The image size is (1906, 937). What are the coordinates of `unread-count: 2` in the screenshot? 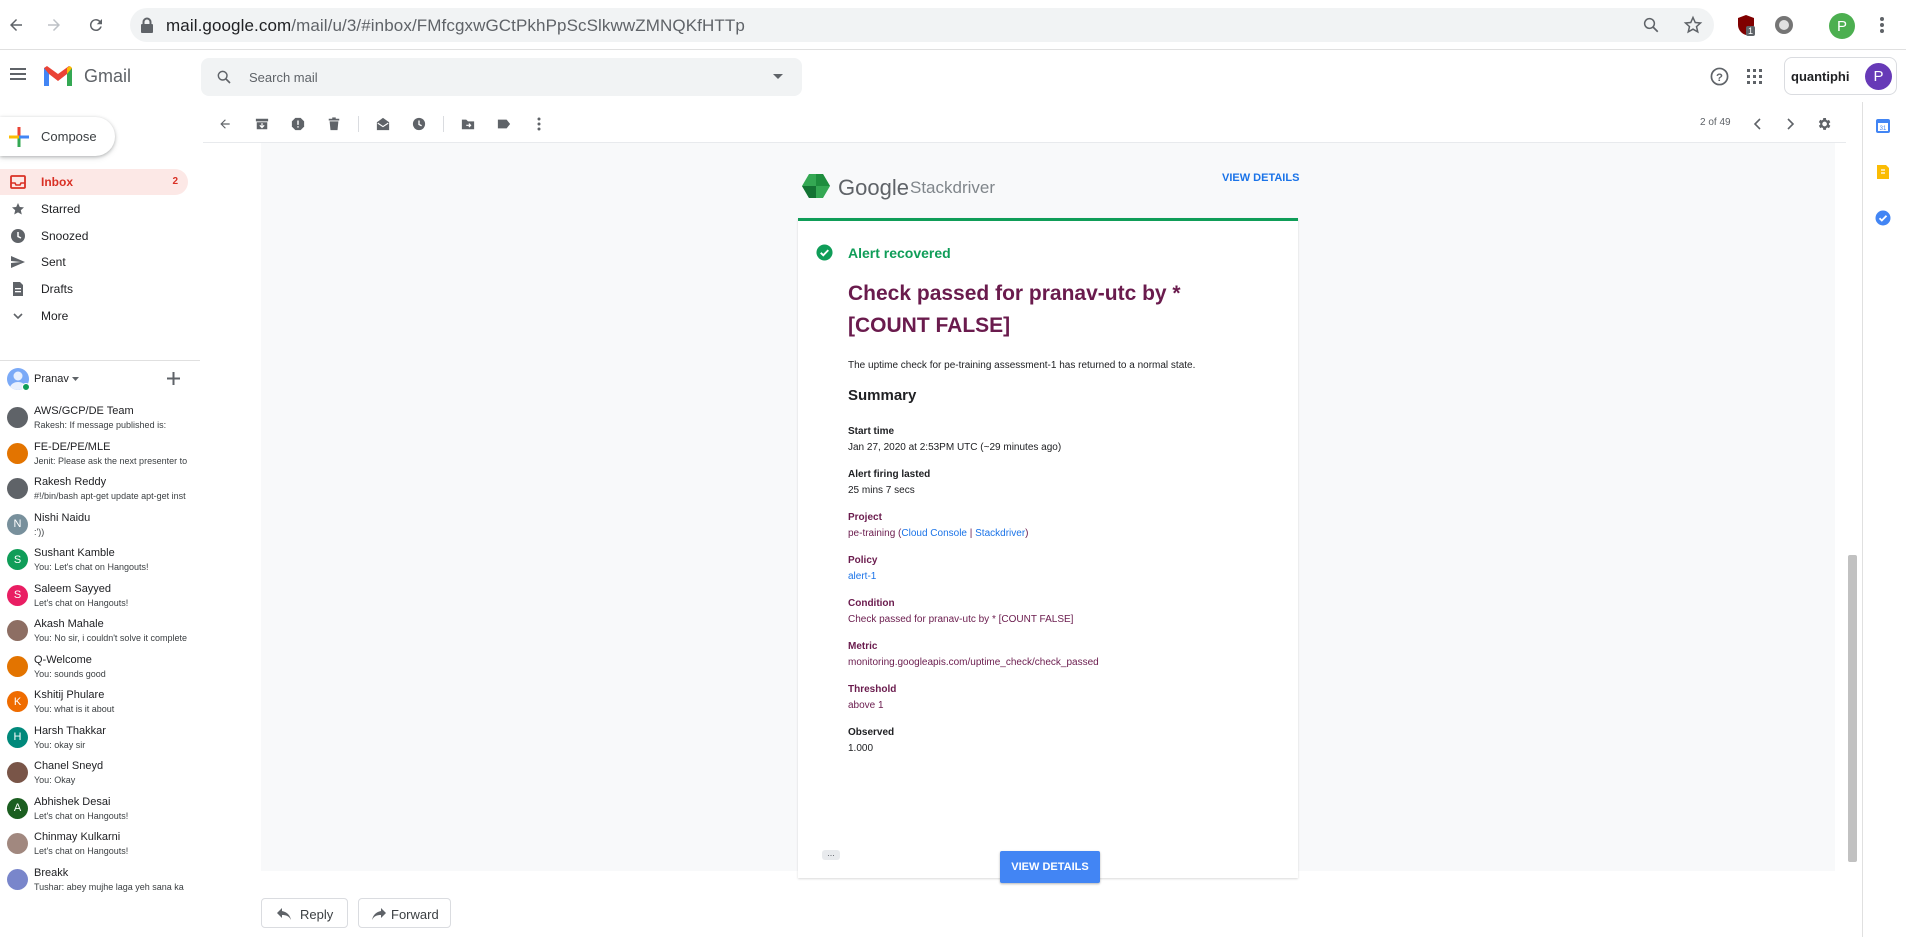 It's located at (175, 181).